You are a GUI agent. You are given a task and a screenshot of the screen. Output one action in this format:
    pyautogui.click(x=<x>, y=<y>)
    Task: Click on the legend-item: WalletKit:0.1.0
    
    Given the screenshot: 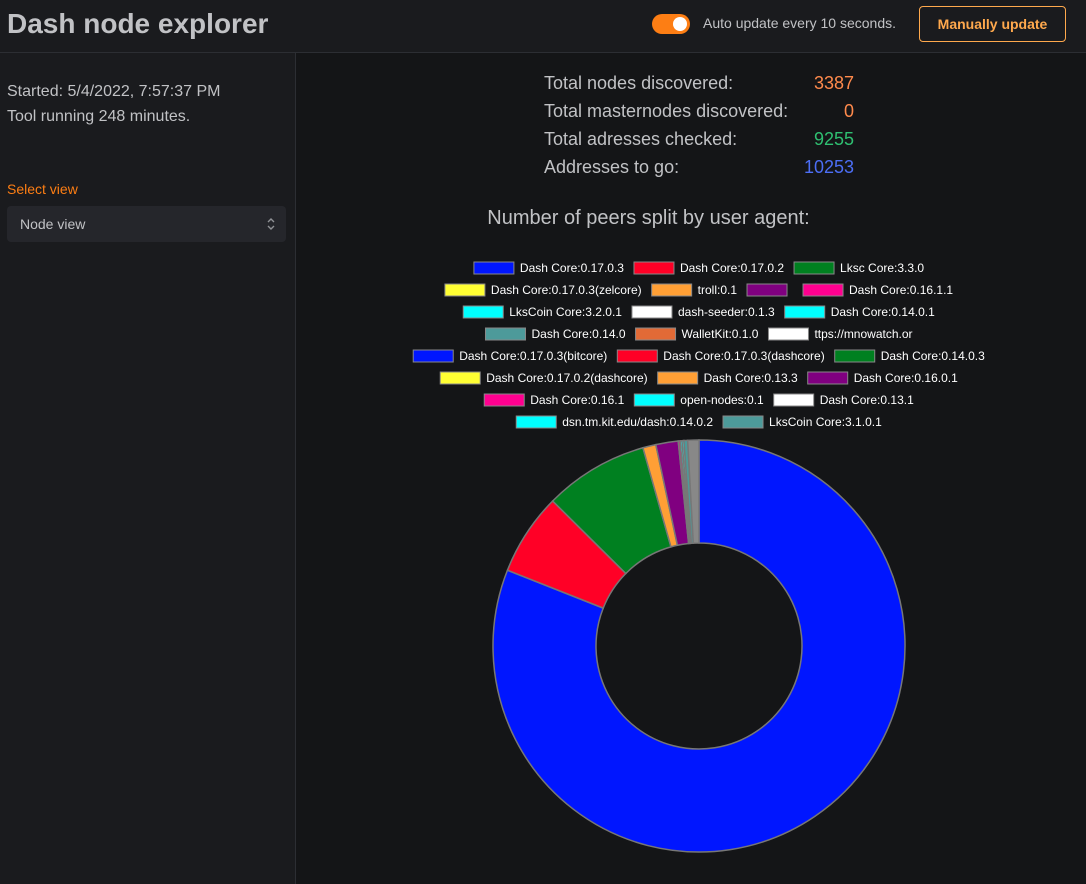 What is the action you would take?
    pyautogui.click(x=697, y=334)
    